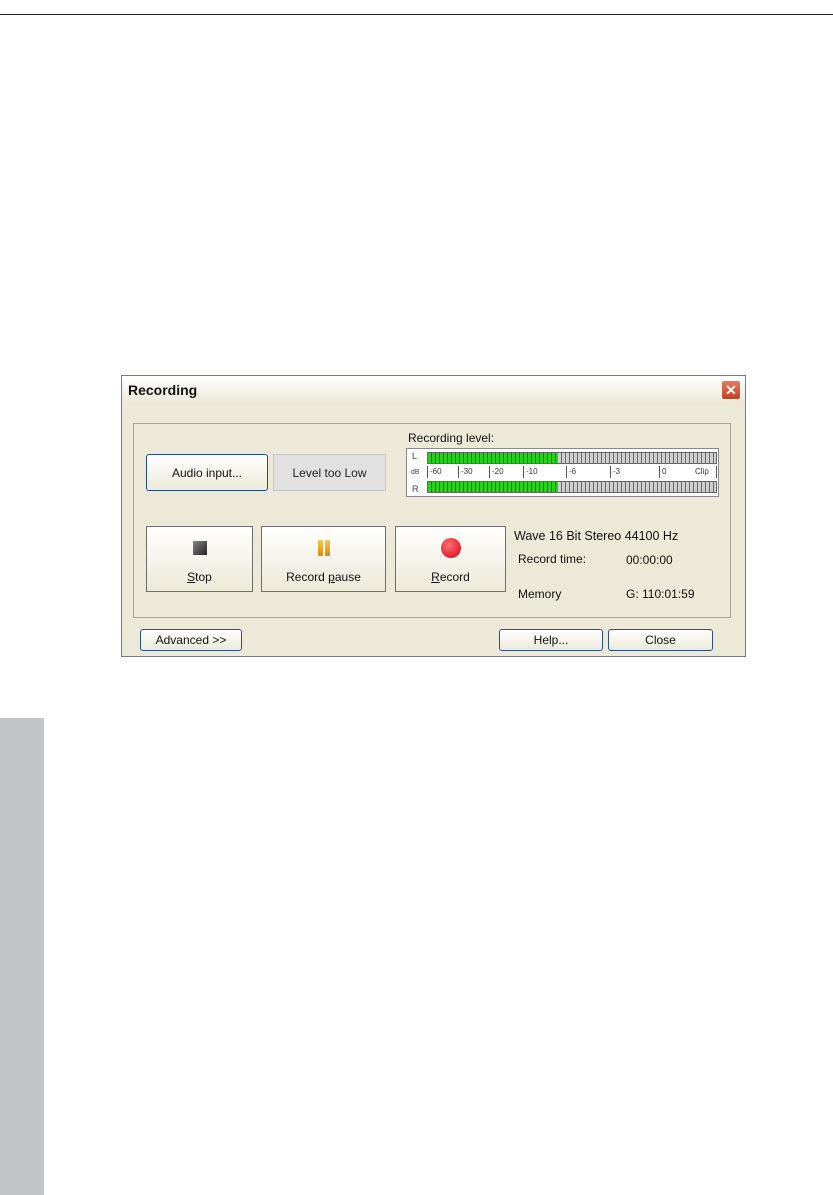 The height and width of the screenshot is (1195, 833). What do you see at coordinates (716, 472) in the screenshot?
I see `db-scale-end` at bounding box center [716, 472].